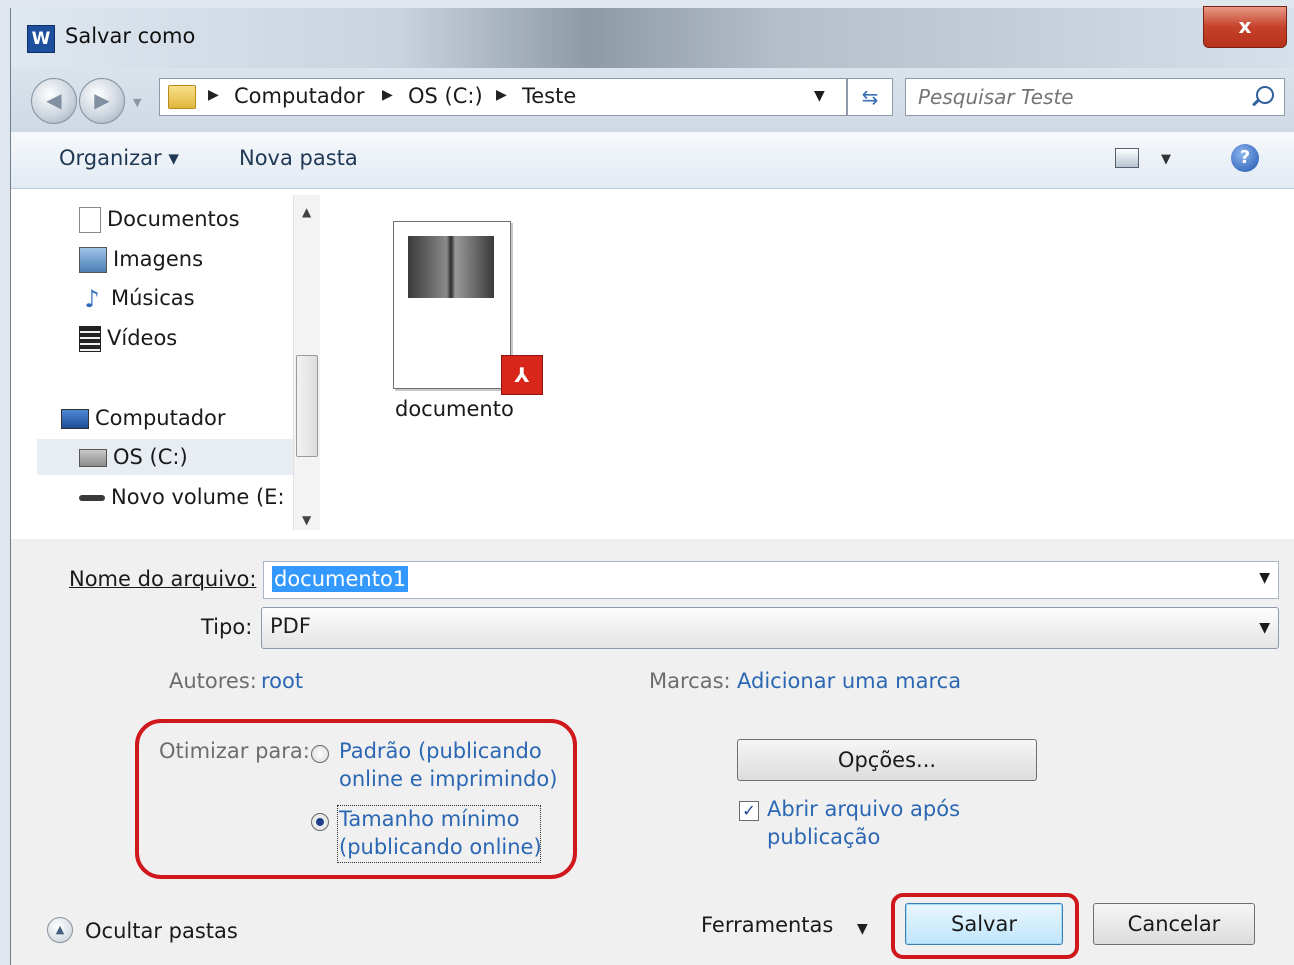  Describe the element at coordinates (770, 628) in the screenshot. I see `type-select: PDF ▼` at that location.